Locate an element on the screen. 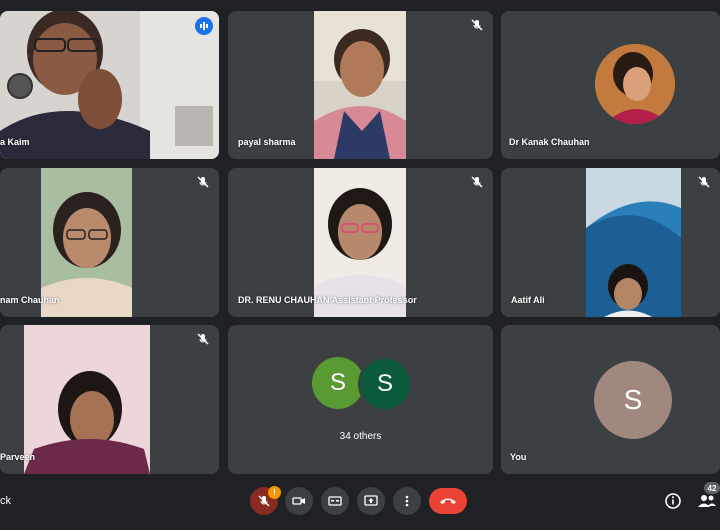  participant-name: Aatif Ali is located at coordinates (528, 300).